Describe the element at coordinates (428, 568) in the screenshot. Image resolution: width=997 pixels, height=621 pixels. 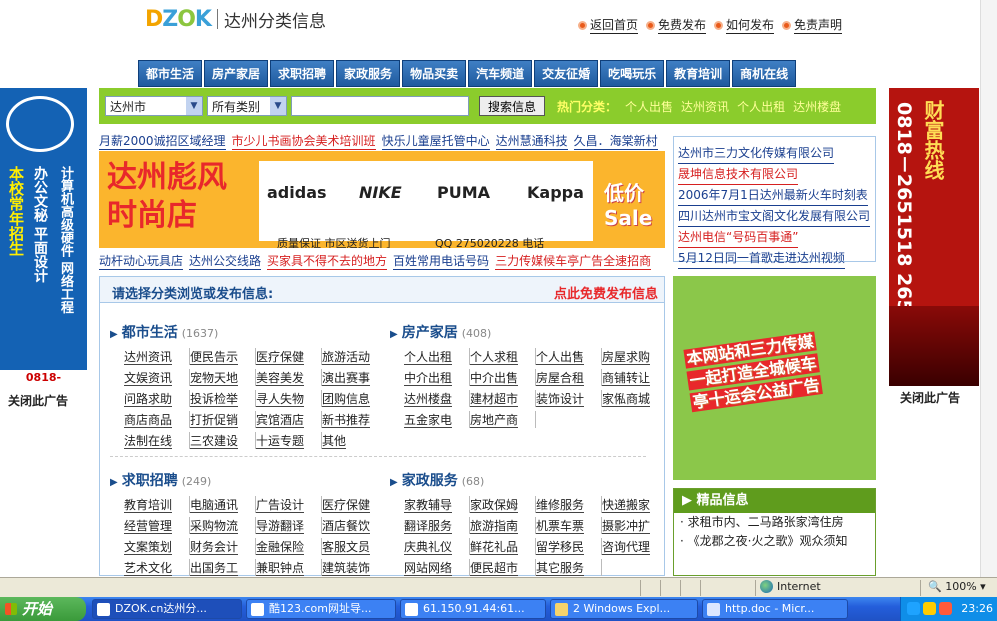
I see `subcategory-link: 网站网络` at that location.